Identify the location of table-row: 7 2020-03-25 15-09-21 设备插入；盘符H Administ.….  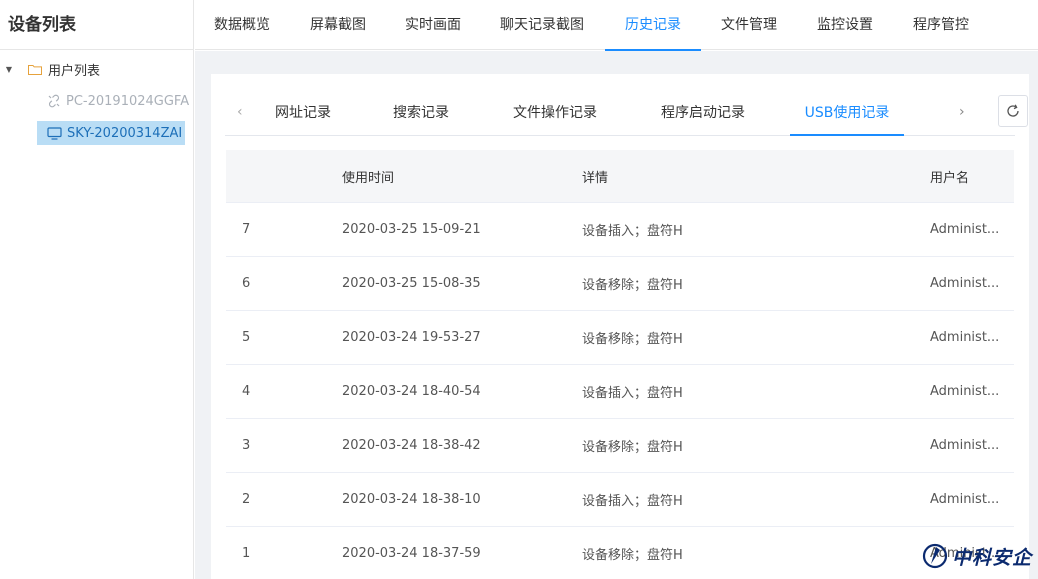
(620, 230).